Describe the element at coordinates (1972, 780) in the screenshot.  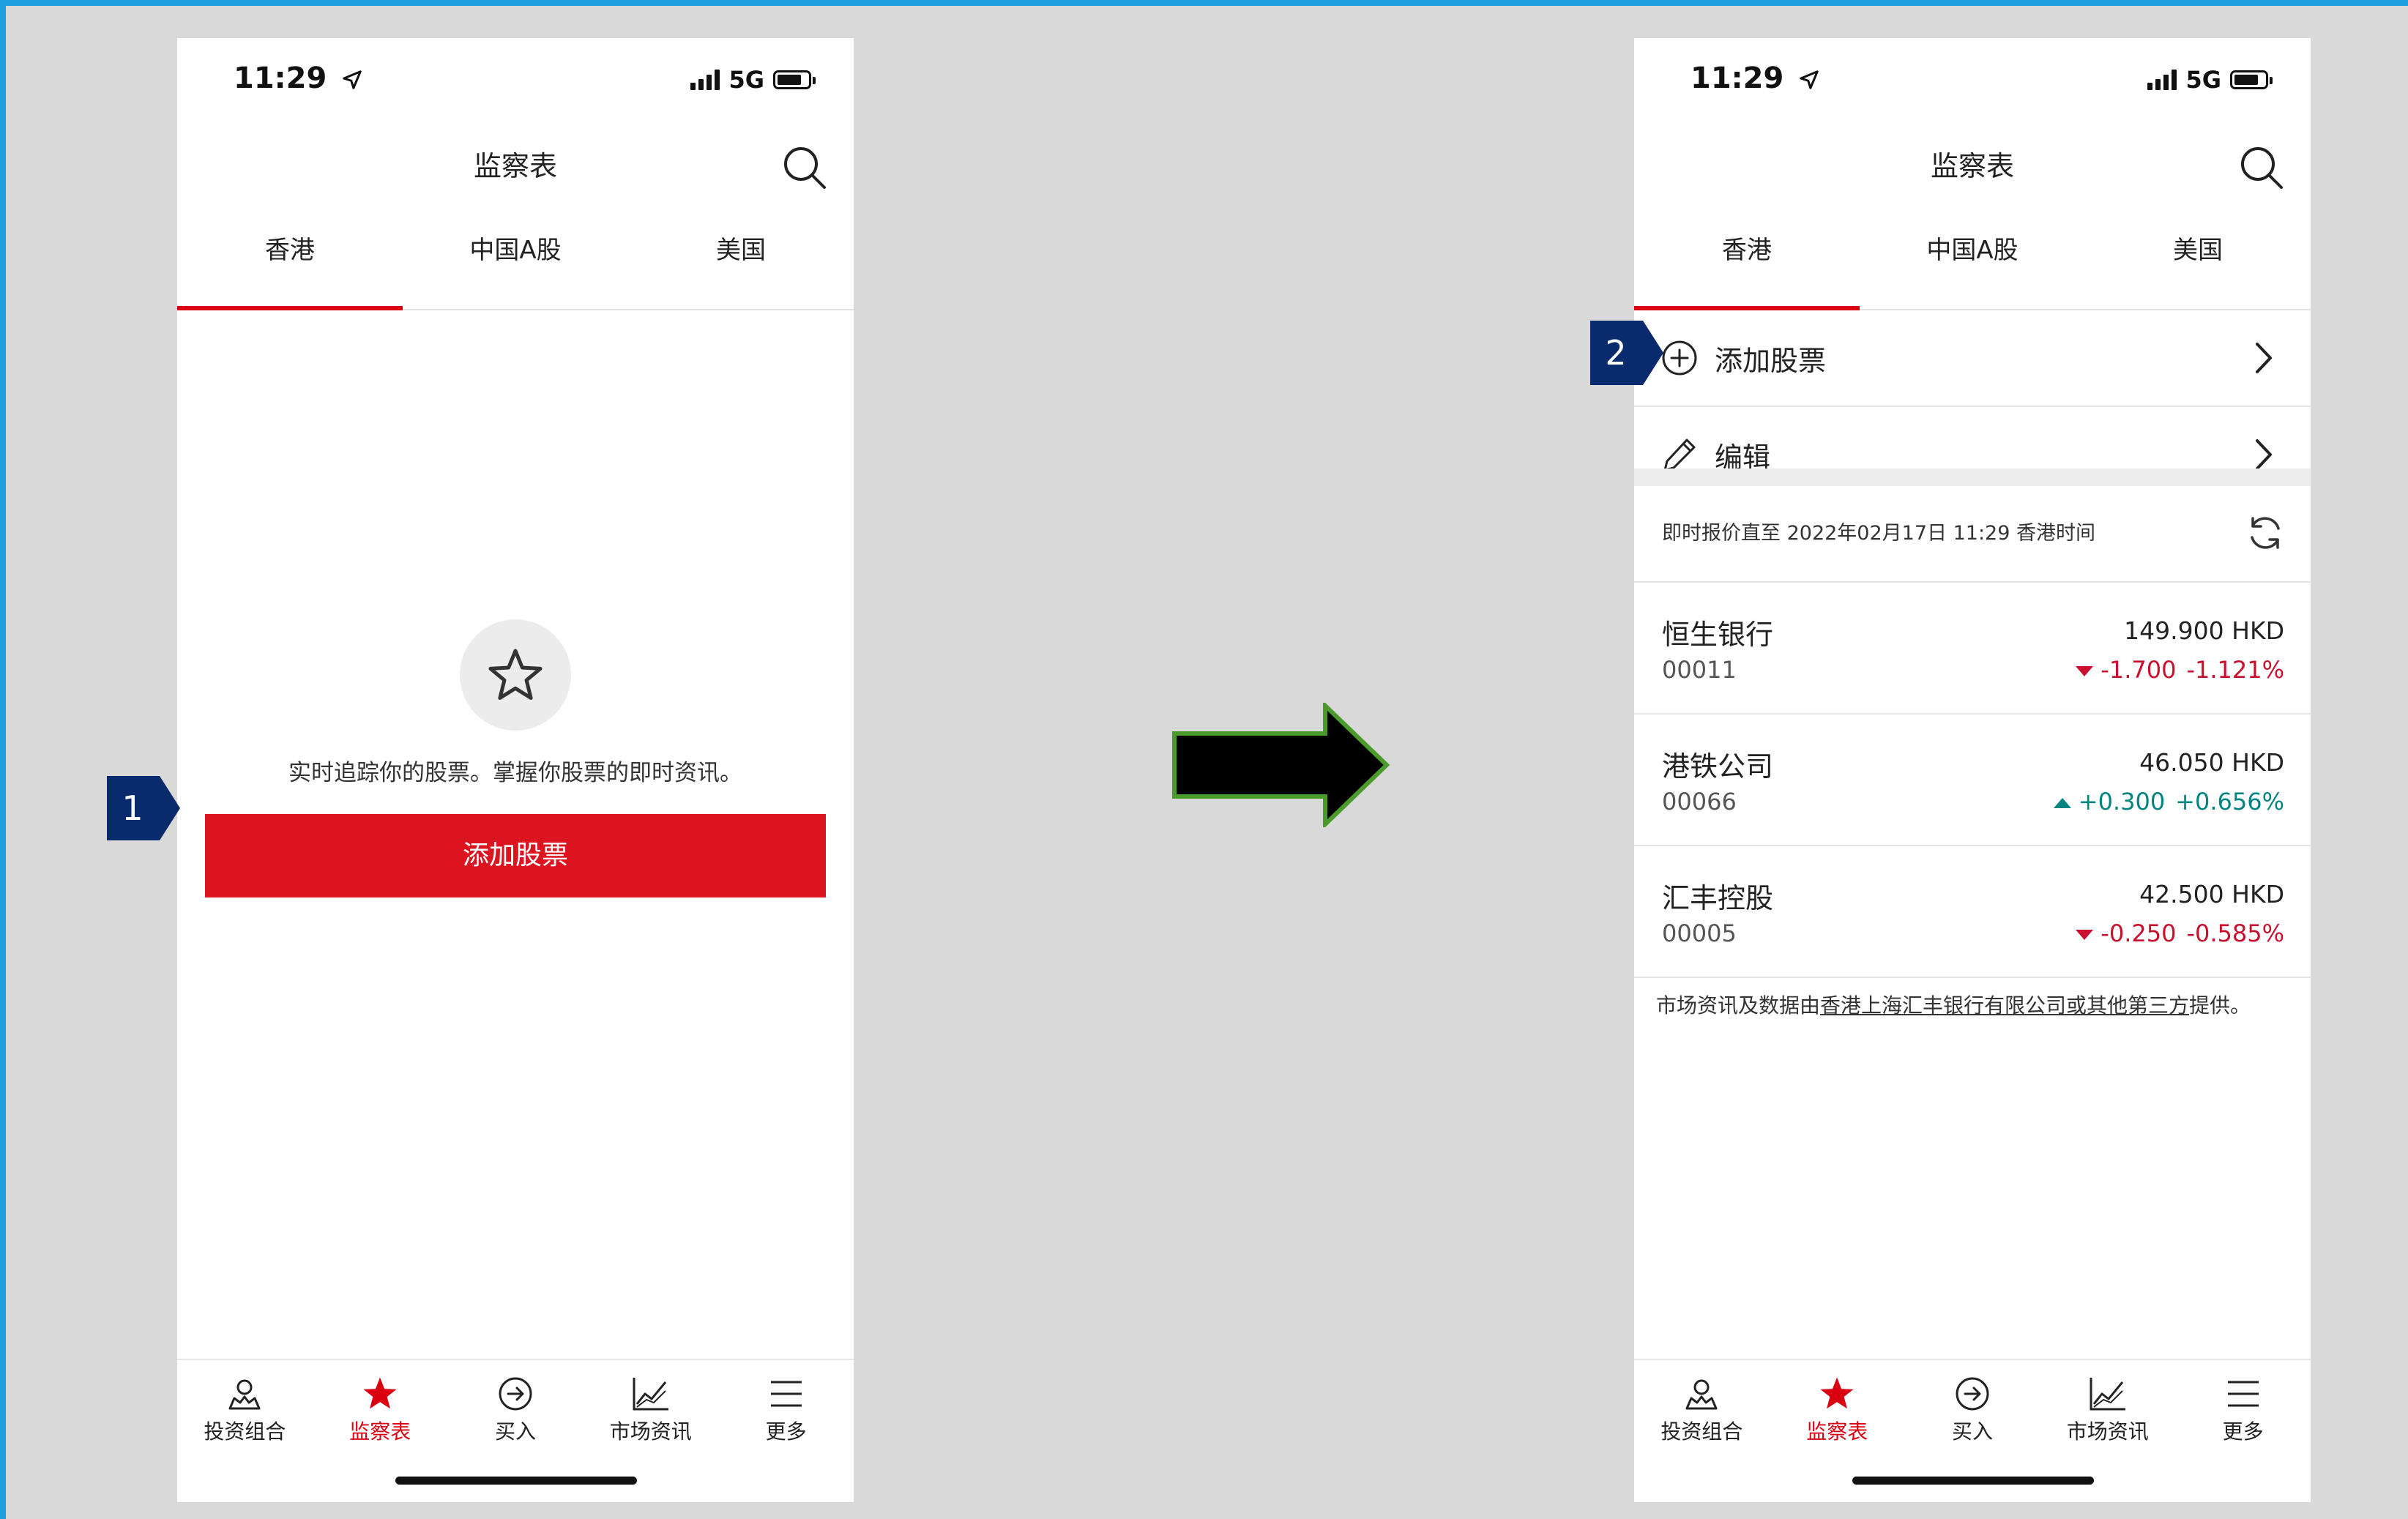
I see `stock-row: 港铁公司 00066 46.050 HKD +0.300 +0.656%` at that location.